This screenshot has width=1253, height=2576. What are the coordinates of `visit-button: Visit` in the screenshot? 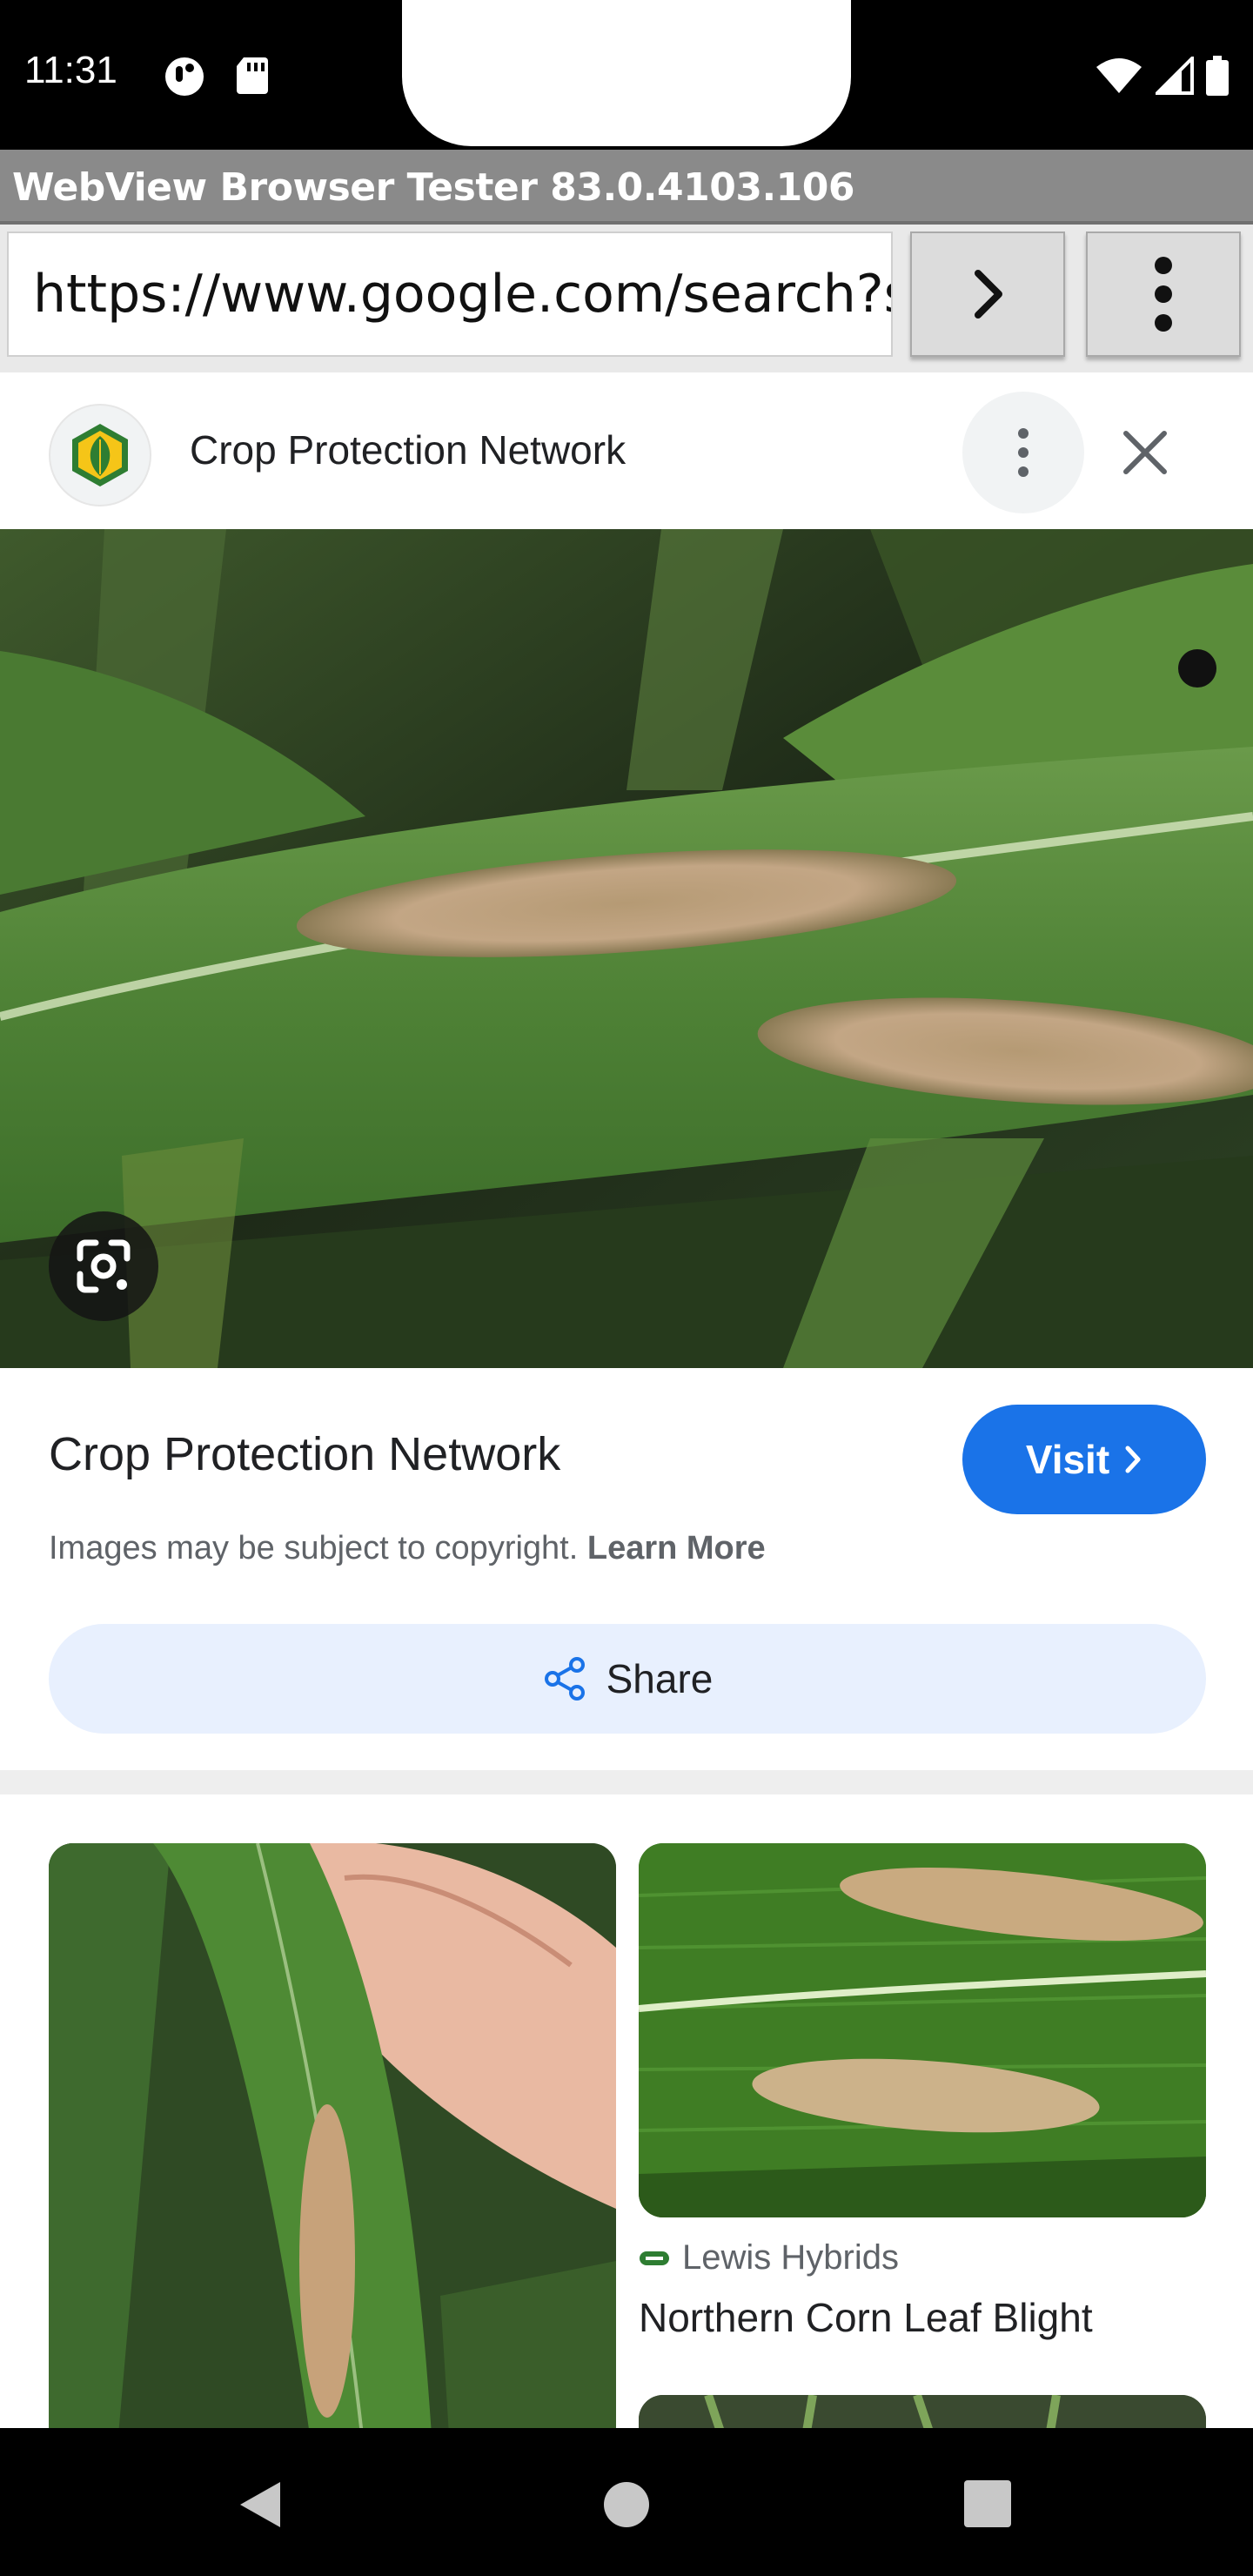 It's located at (1084, 1459).